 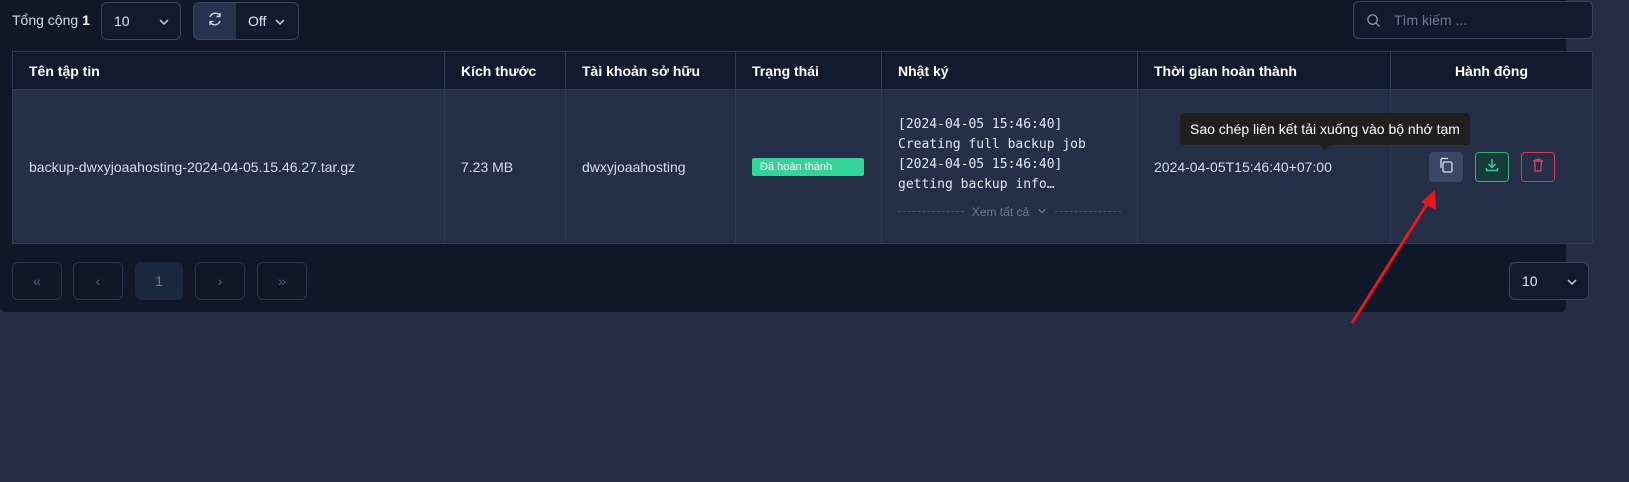 I want to click on refresh-icon, so click(x=215, y=21).